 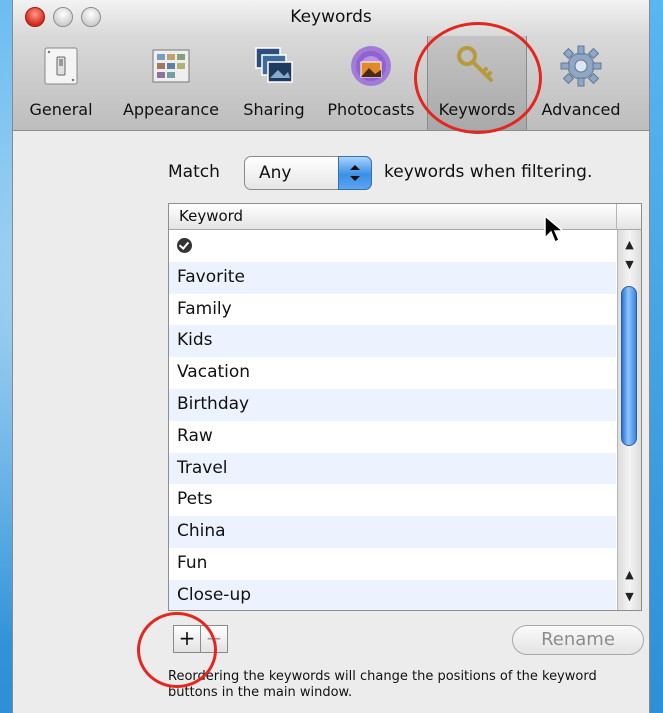 I want to click on up-down-arrows-icon, so click(x=355, y=173).